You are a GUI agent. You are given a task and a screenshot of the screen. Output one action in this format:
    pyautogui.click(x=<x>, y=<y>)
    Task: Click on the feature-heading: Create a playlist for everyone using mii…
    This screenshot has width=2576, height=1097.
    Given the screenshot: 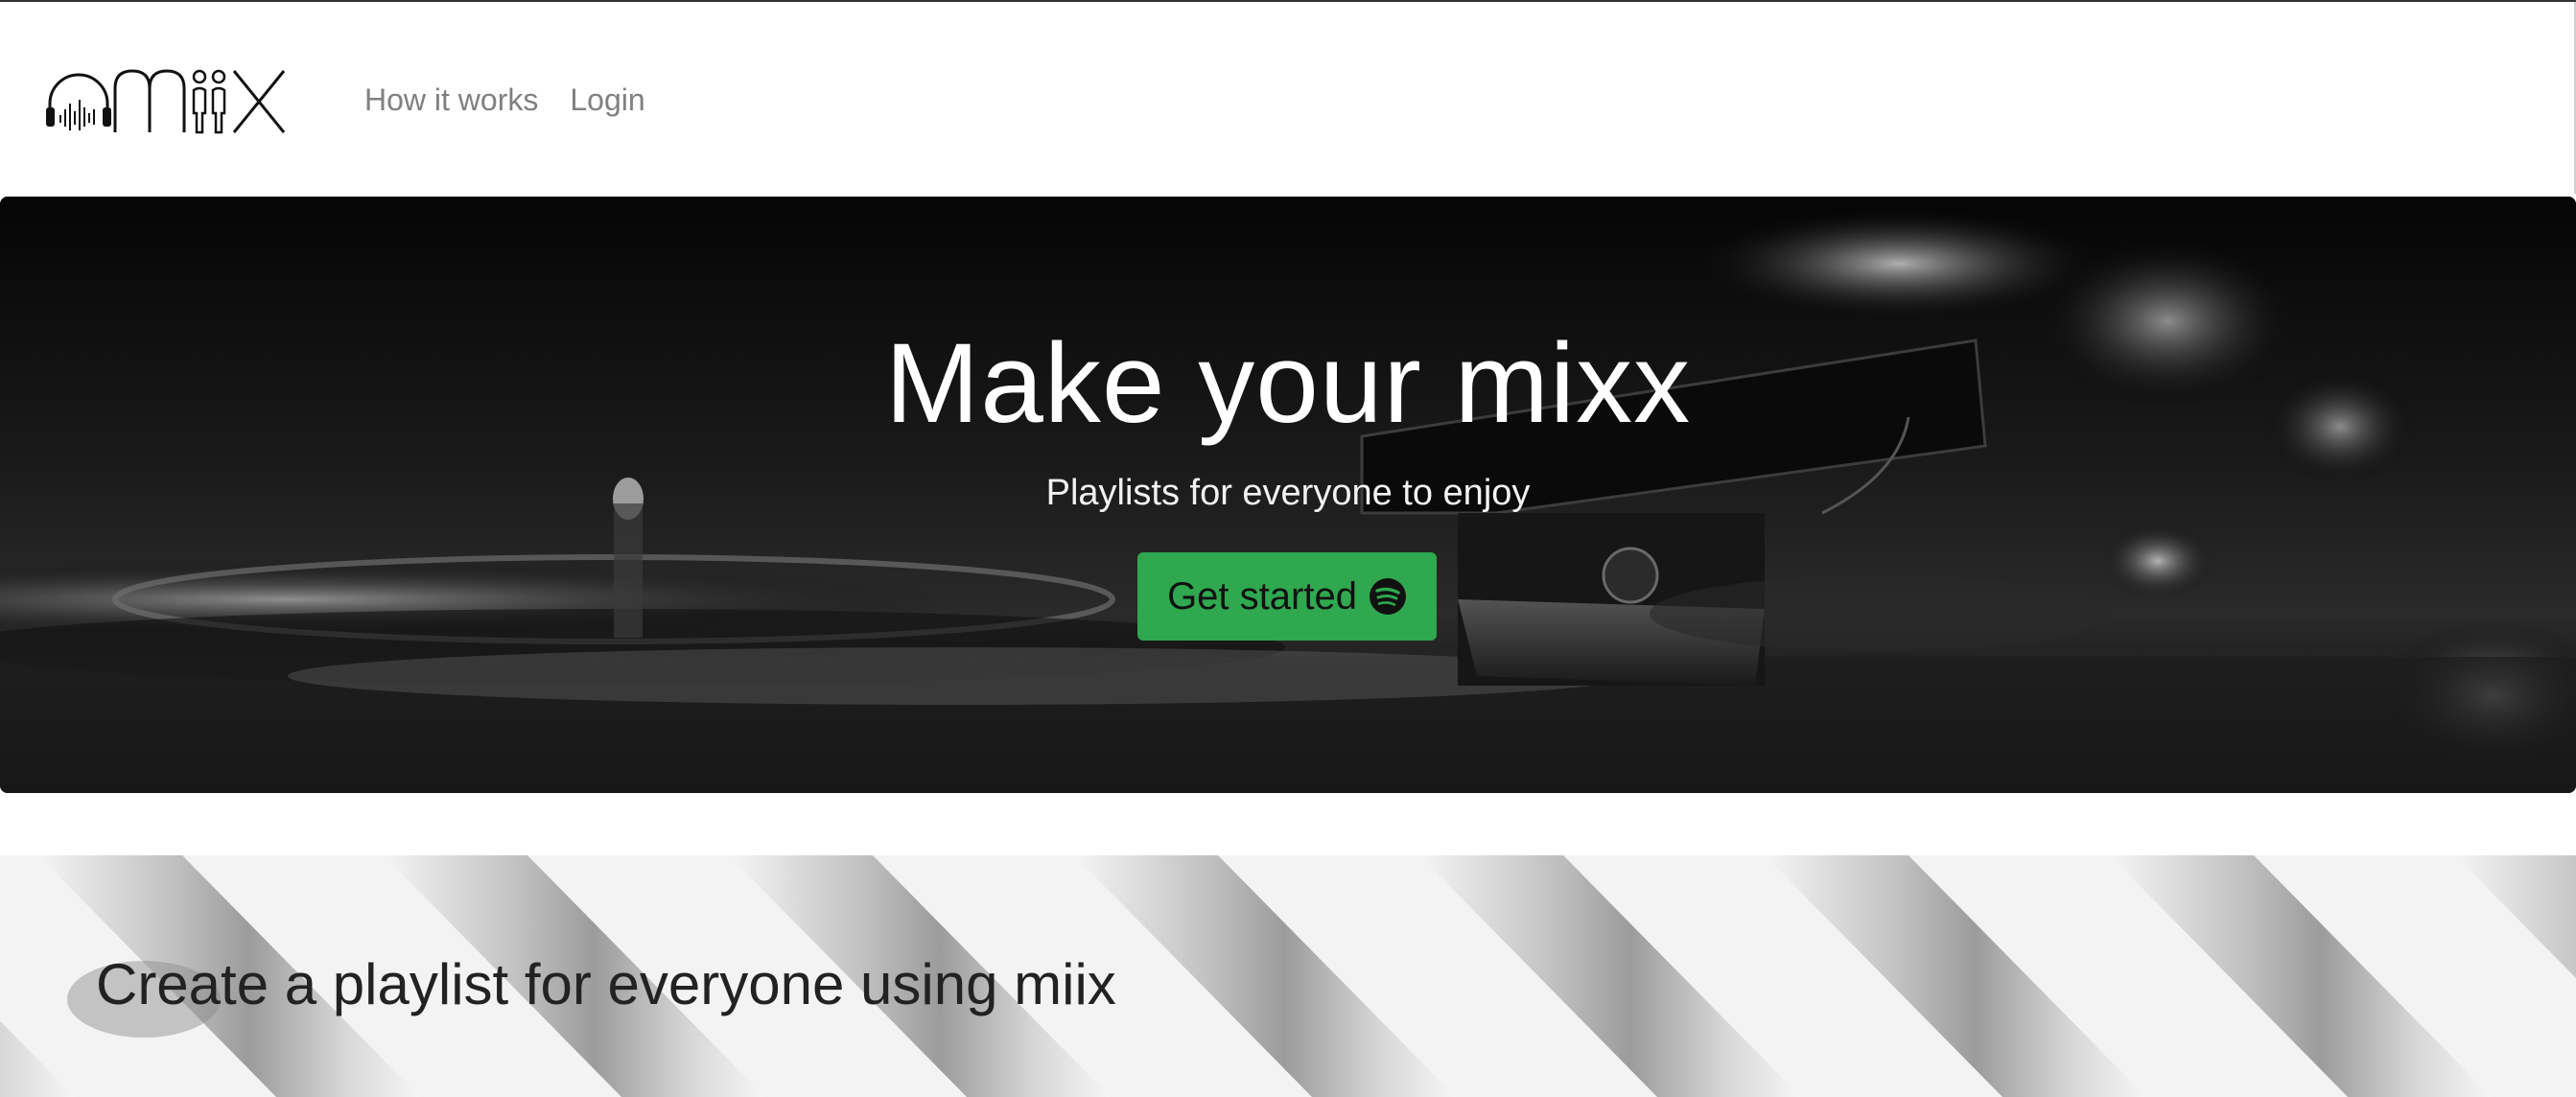 What is the action you would take?
    pyautogui.click(x=606, y=984)
    